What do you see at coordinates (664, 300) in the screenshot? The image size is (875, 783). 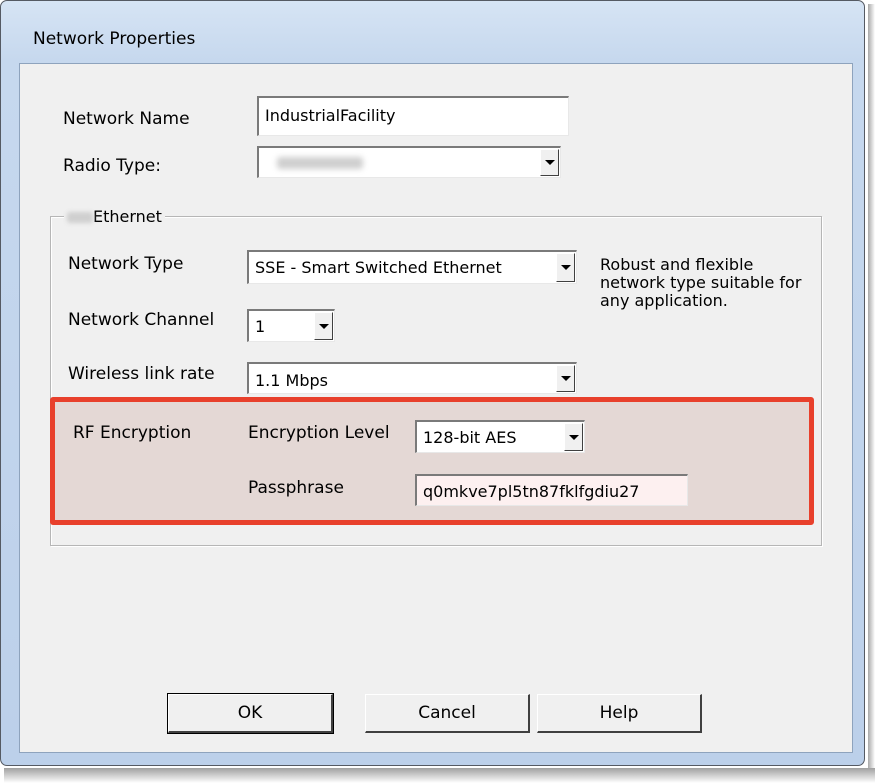 I see `description-line-3: any application.` at bounding box center [664, 300].